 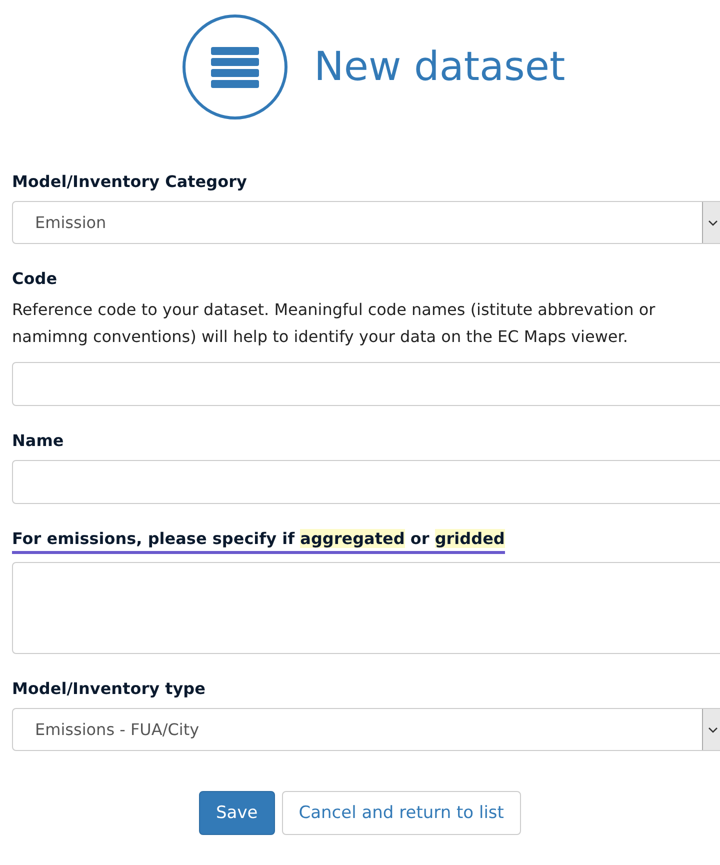 What do you see at coordinates (109, 689) in the screenshot?
I see `field-label: Model/Inventory type` at bounding box center [109, 689].